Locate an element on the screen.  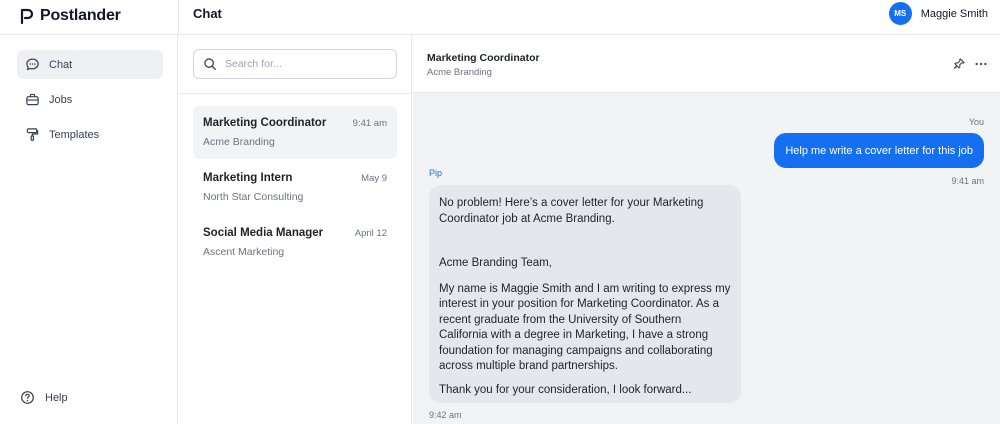
conversation-company: Acme Branding is located at coordinates (239, 142).